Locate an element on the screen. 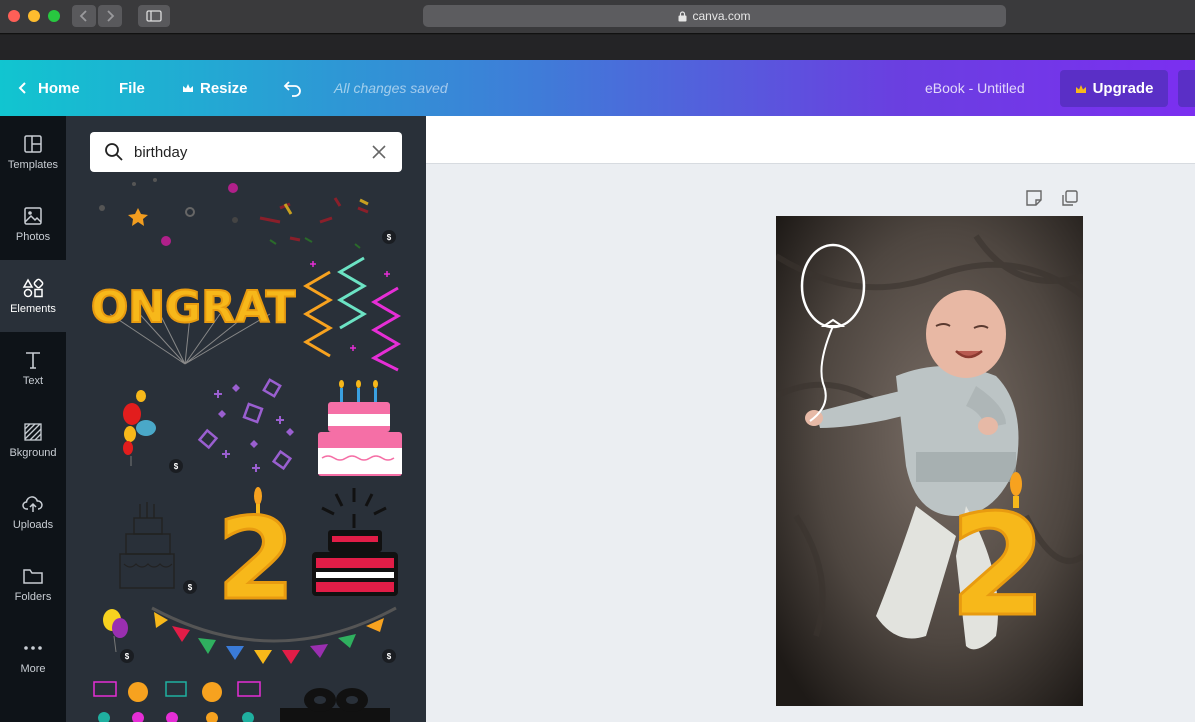 The height and width of the screenshot is (722, 1195). element-number-two-candle: 2 is located at coordinates (255, 556).